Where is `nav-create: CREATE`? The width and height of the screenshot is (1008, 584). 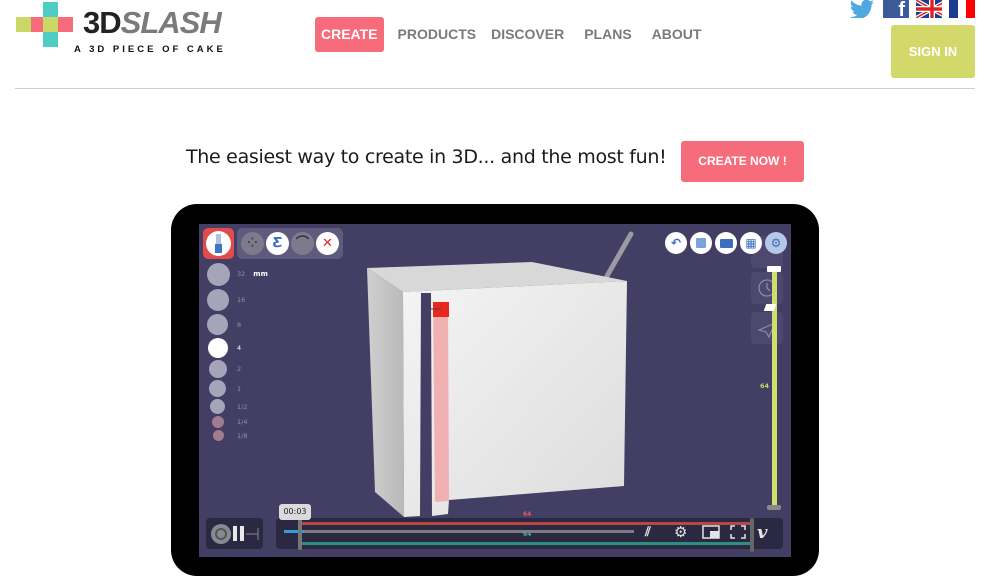 nav-create: CREATE is located at coordinates (349, 34).